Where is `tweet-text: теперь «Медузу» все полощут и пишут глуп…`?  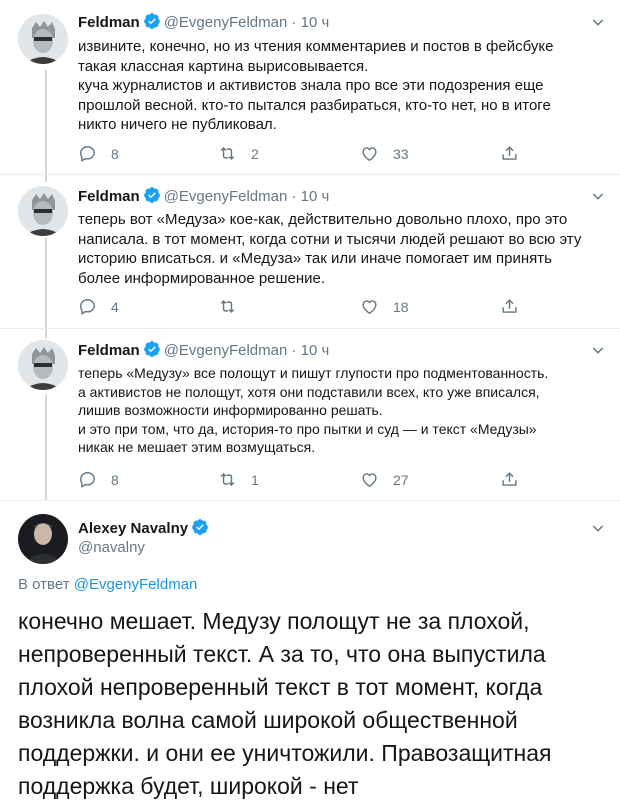
tweet-text: теперь «Медузу» все полощут и пишут глуп… is located at coordinates (313, 410).